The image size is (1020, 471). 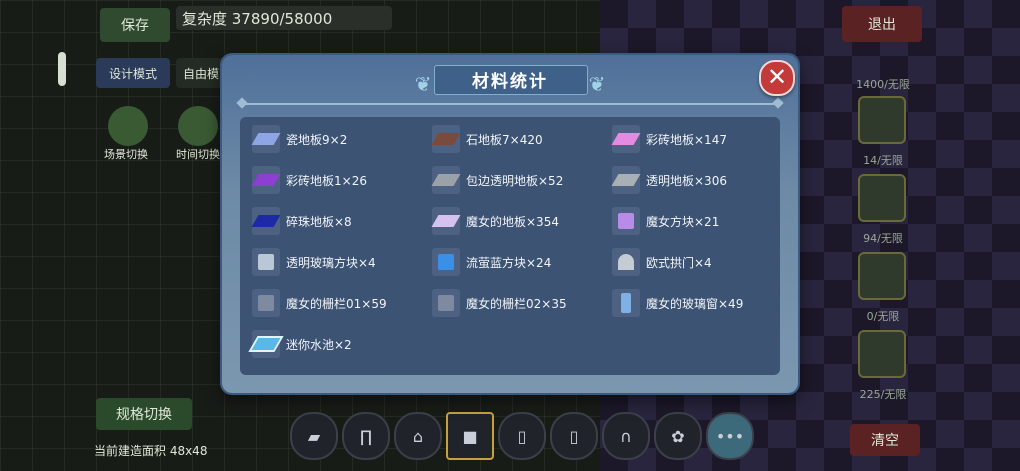 I want to click on more-icon: •••, so click(x=730, y=436).